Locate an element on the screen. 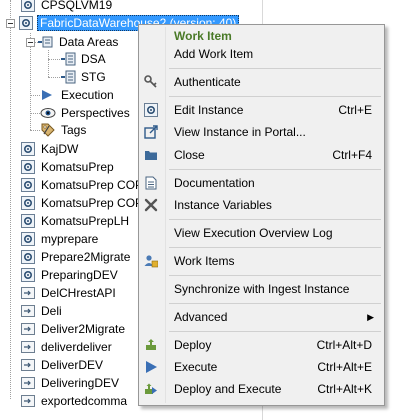 The image size is (410, 420). tree-item-komatsupreplh: KomatsuPrepLH is located at coordinates (75, 221).